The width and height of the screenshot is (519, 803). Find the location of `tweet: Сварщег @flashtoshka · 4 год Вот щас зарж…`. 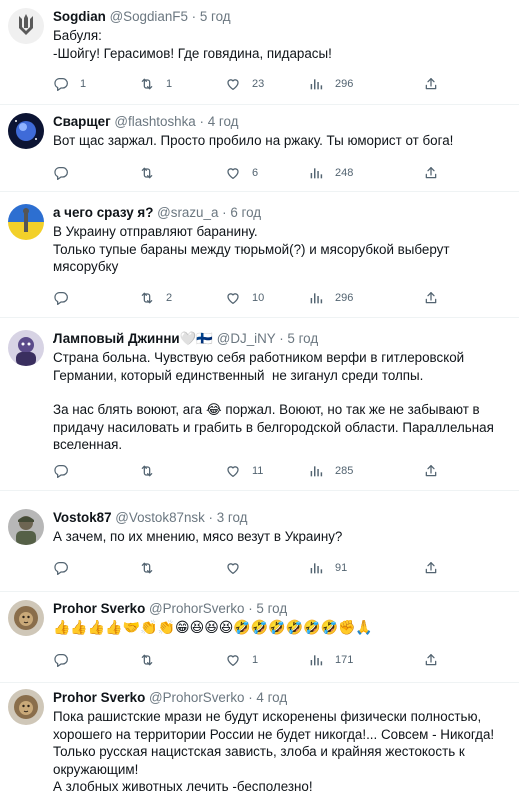

tweet: Сварщег @flashtoshka · 4 год Вот щас зарж… is located at coordinates (259, 148).